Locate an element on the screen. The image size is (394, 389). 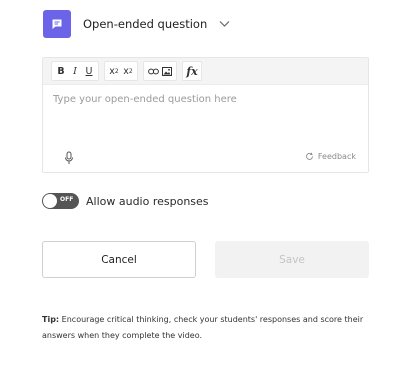
text-style-group: B I U is located at coordinates (75, 71).